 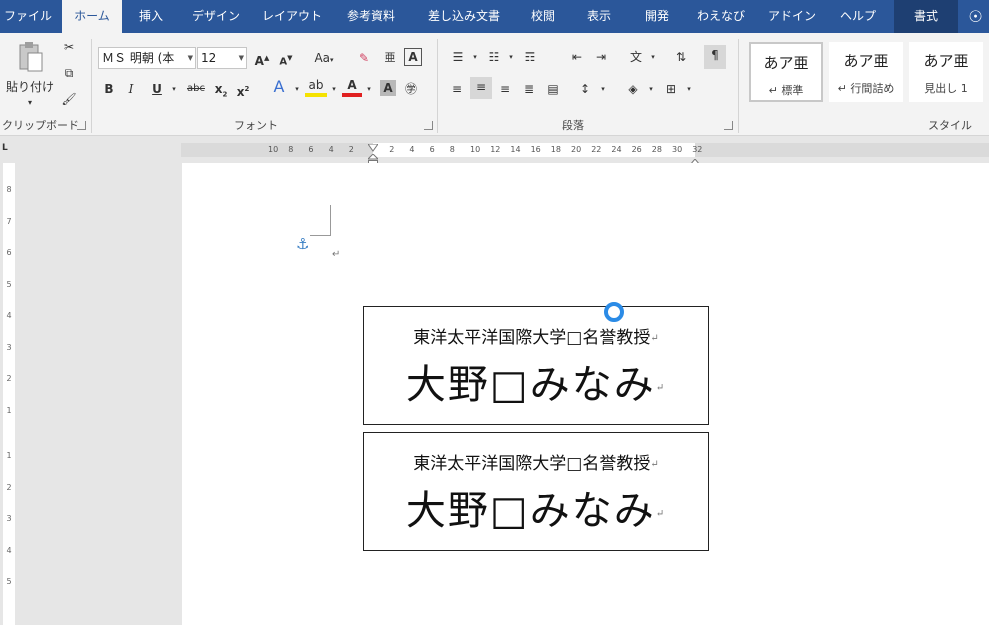 I want to click on left-indent-marker, so click(x=373, y=158).